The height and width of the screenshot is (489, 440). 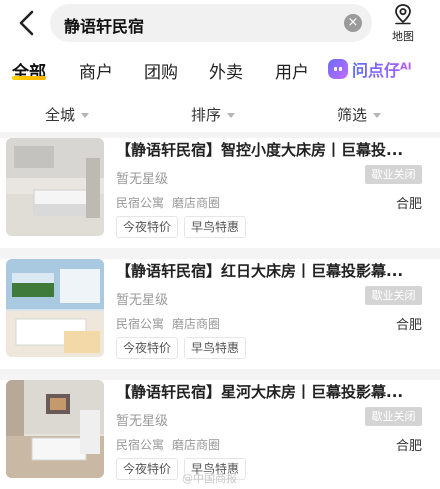 What do you see at coordinates (381, 69) in the screenshot?
I see `ai-assistant-label: 问点仔AI` at bounding box center [381, 69].